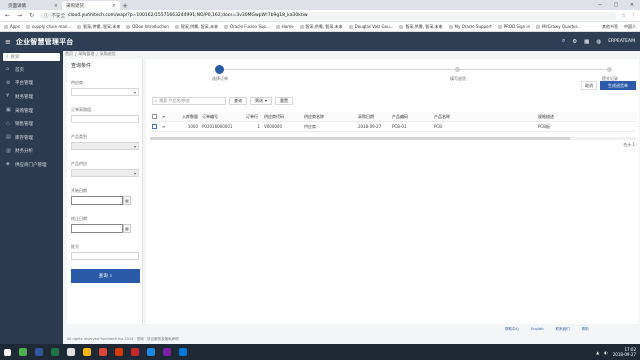 The image size is (640, 360). I want to click on browser-tab: 页面详情 ×, so click(33, 5).